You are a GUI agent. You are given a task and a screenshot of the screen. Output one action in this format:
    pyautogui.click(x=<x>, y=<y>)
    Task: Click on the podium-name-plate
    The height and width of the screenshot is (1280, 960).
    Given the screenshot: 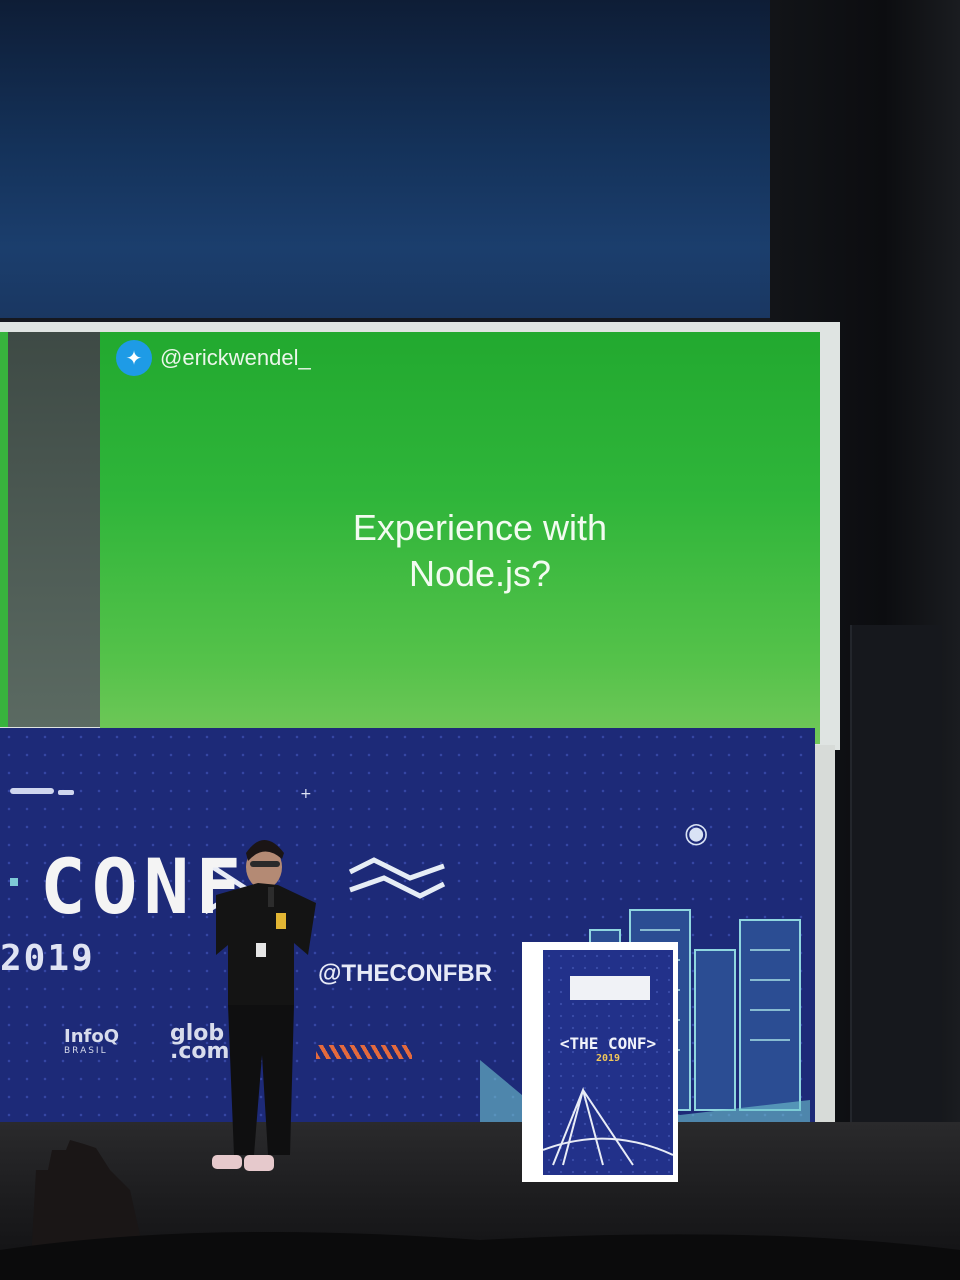 What is the action you would take?
    pyautogui.click(x=610, y=988)
    